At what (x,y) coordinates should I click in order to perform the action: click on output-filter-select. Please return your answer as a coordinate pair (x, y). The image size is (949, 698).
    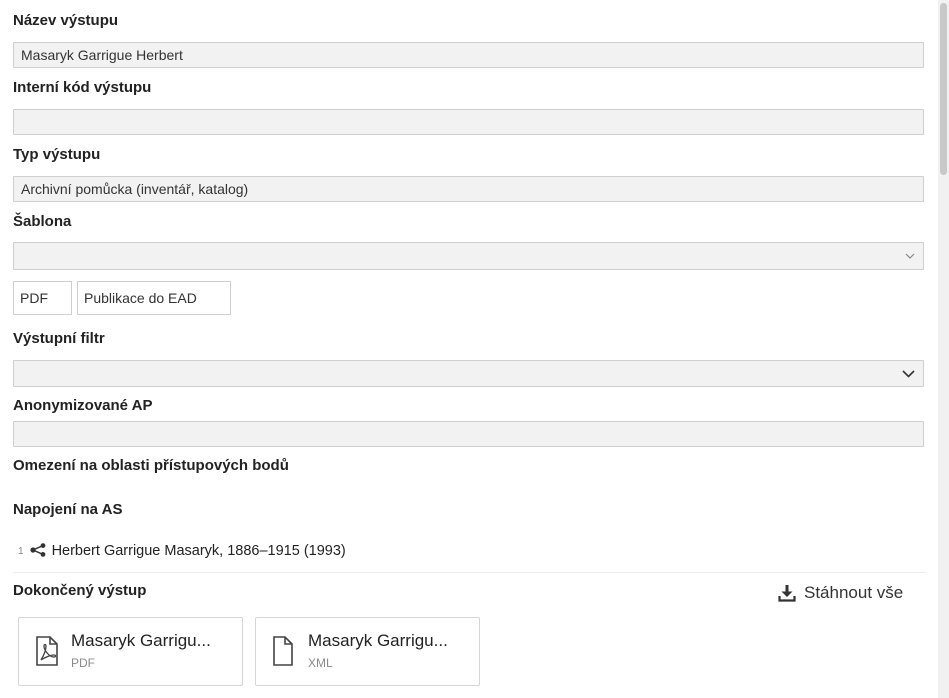
    Looking at the image, I should click on (468, 373).